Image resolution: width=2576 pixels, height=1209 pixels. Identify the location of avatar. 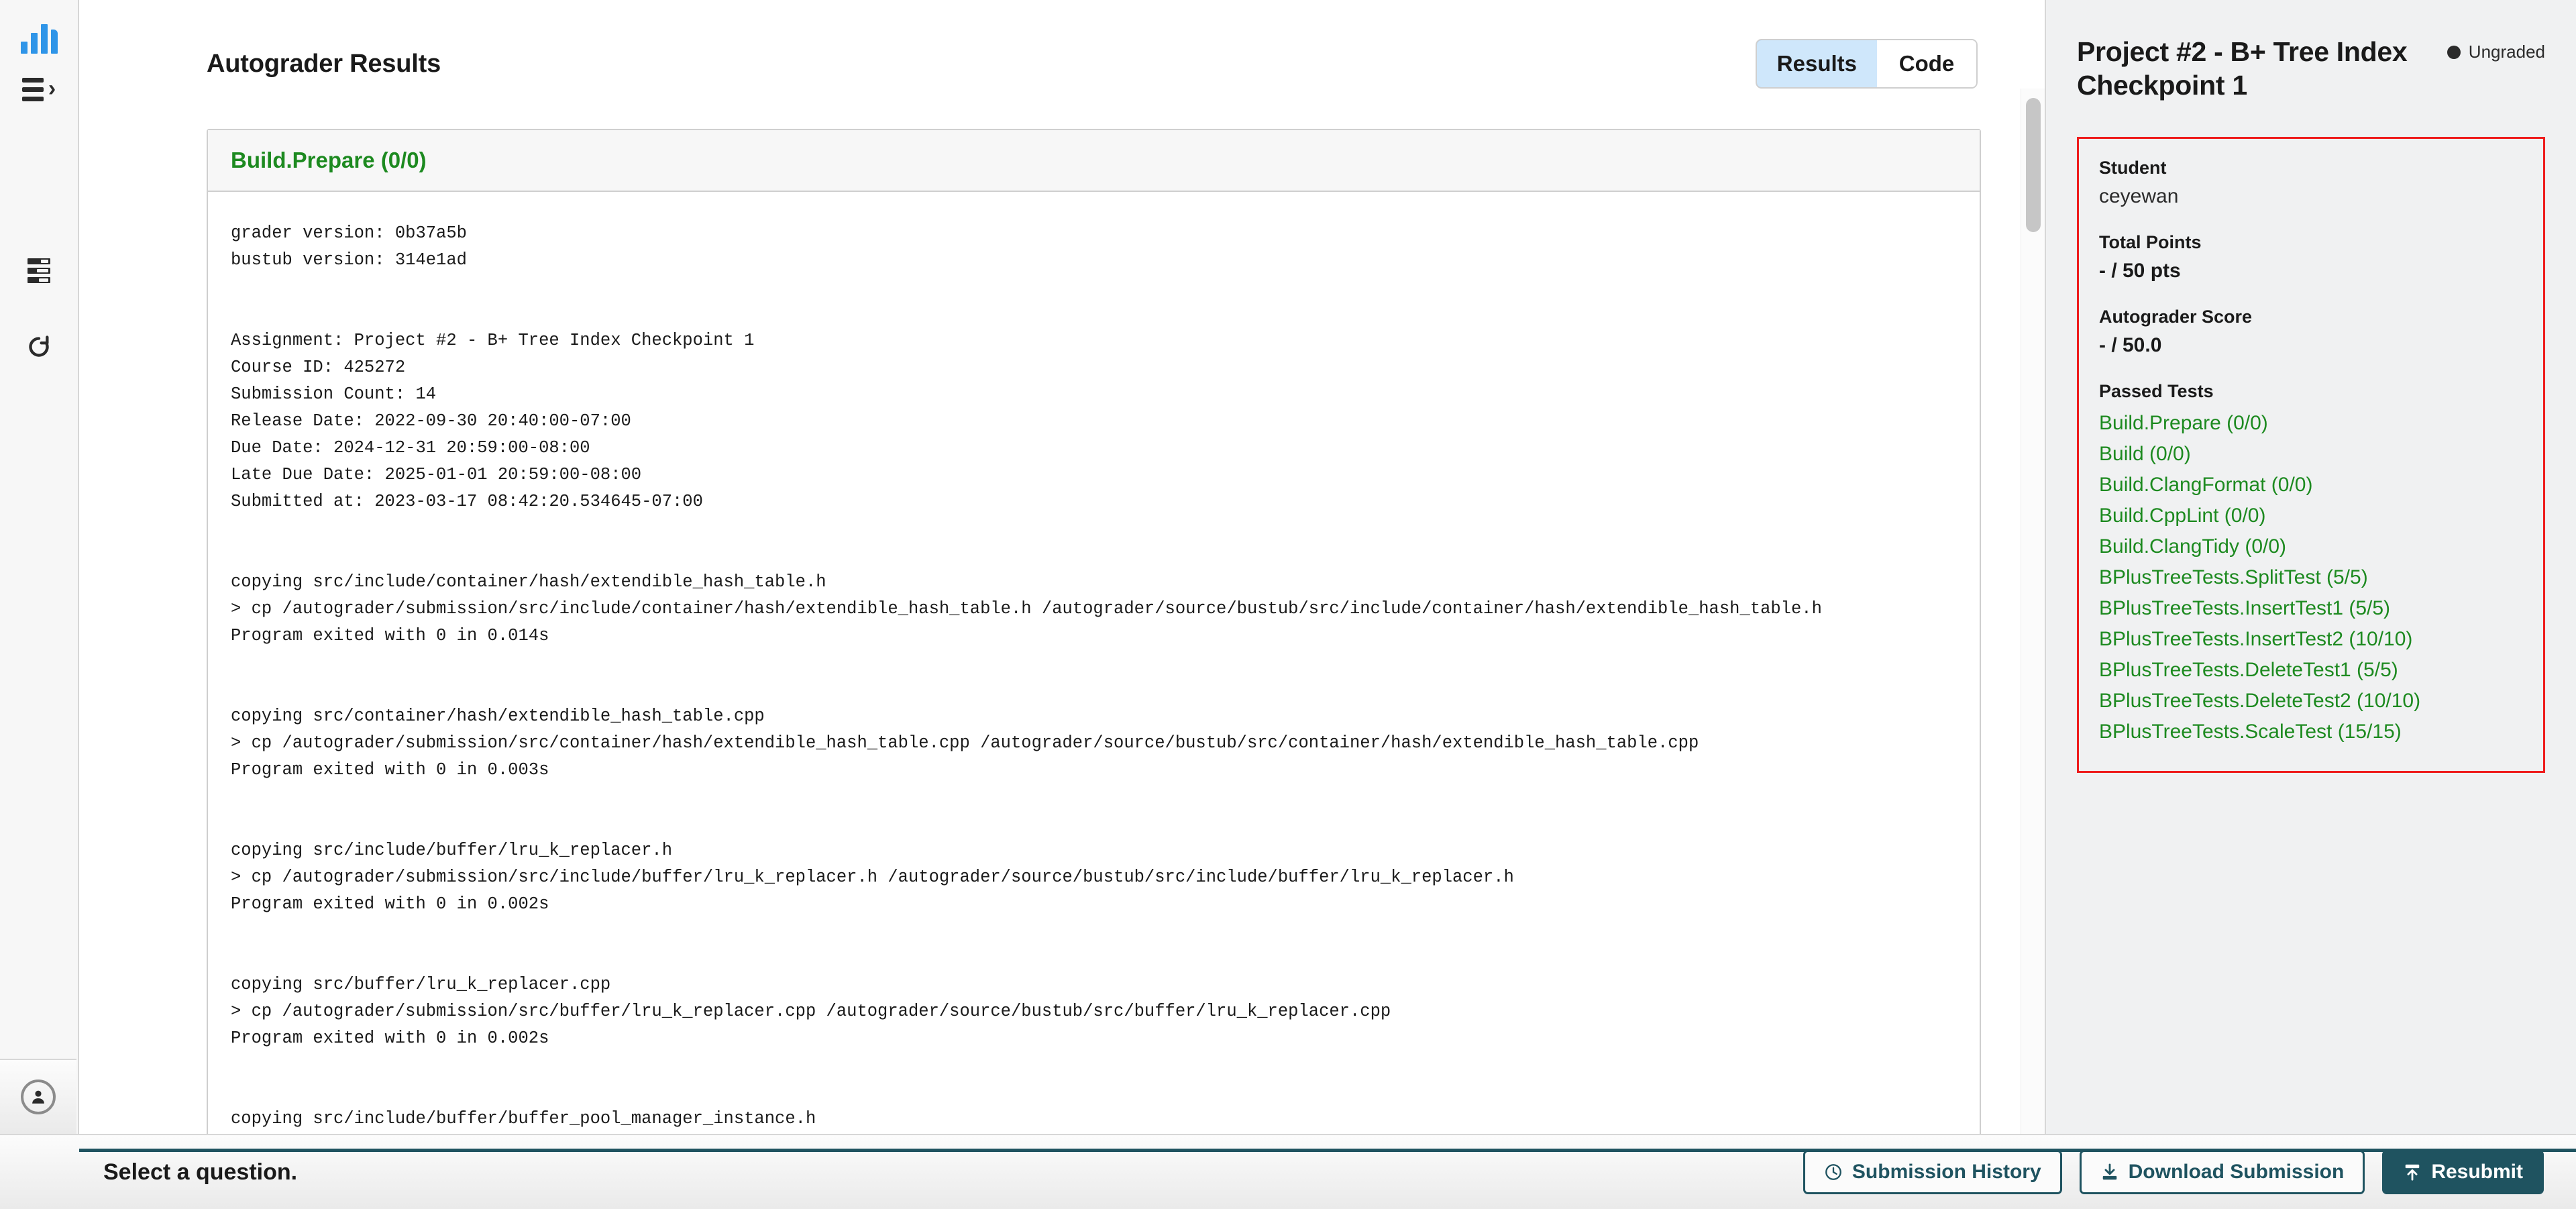
(38, 1097).